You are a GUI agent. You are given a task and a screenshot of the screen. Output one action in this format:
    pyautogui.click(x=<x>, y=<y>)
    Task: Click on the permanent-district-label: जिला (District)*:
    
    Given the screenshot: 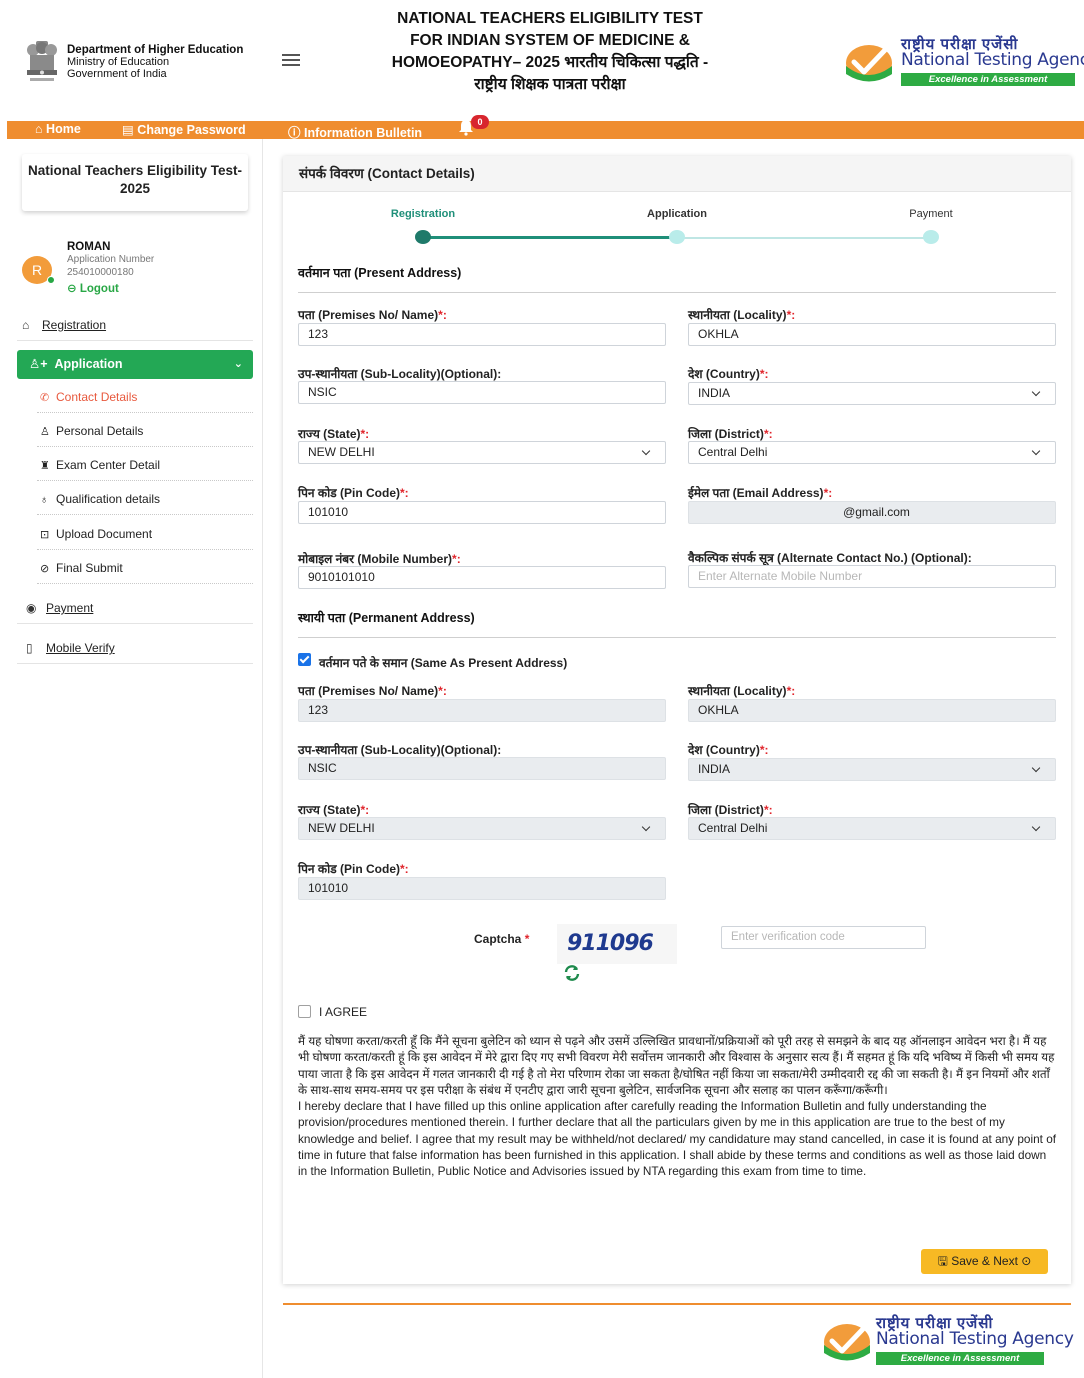 What is the action you would take?
    pyautogui.click(x=730, y=810)
    